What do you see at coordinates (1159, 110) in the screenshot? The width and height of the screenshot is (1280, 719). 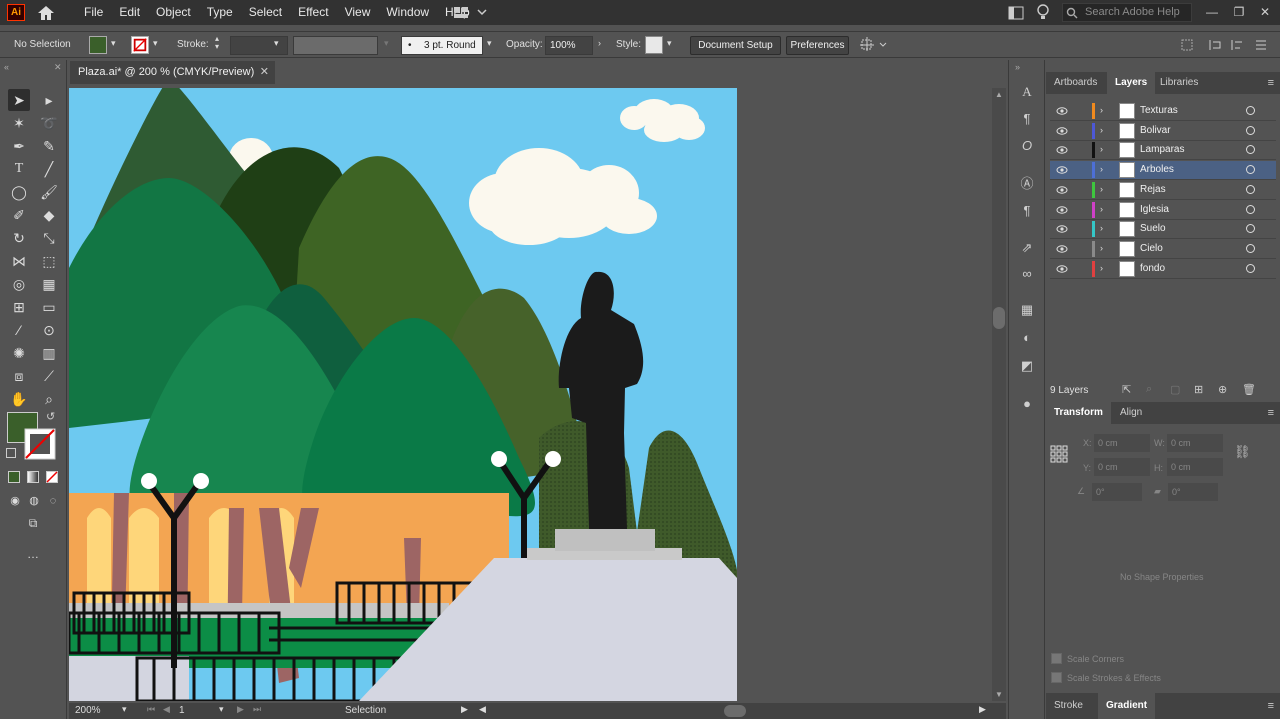 I see `layer-name: Texturas` at bounding box center [1159, 110].